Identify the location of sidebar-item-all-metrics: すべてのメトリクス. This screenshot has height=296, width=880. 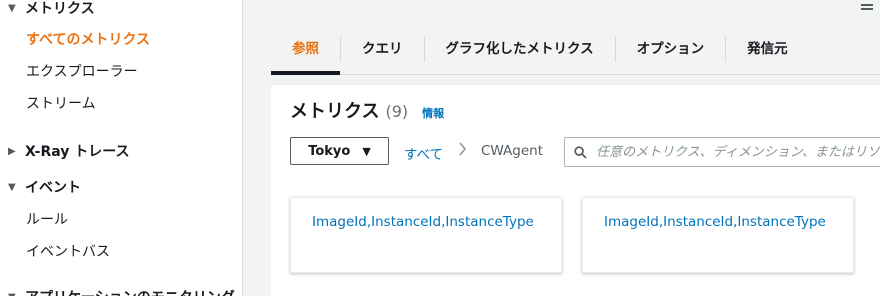
(88, 39).